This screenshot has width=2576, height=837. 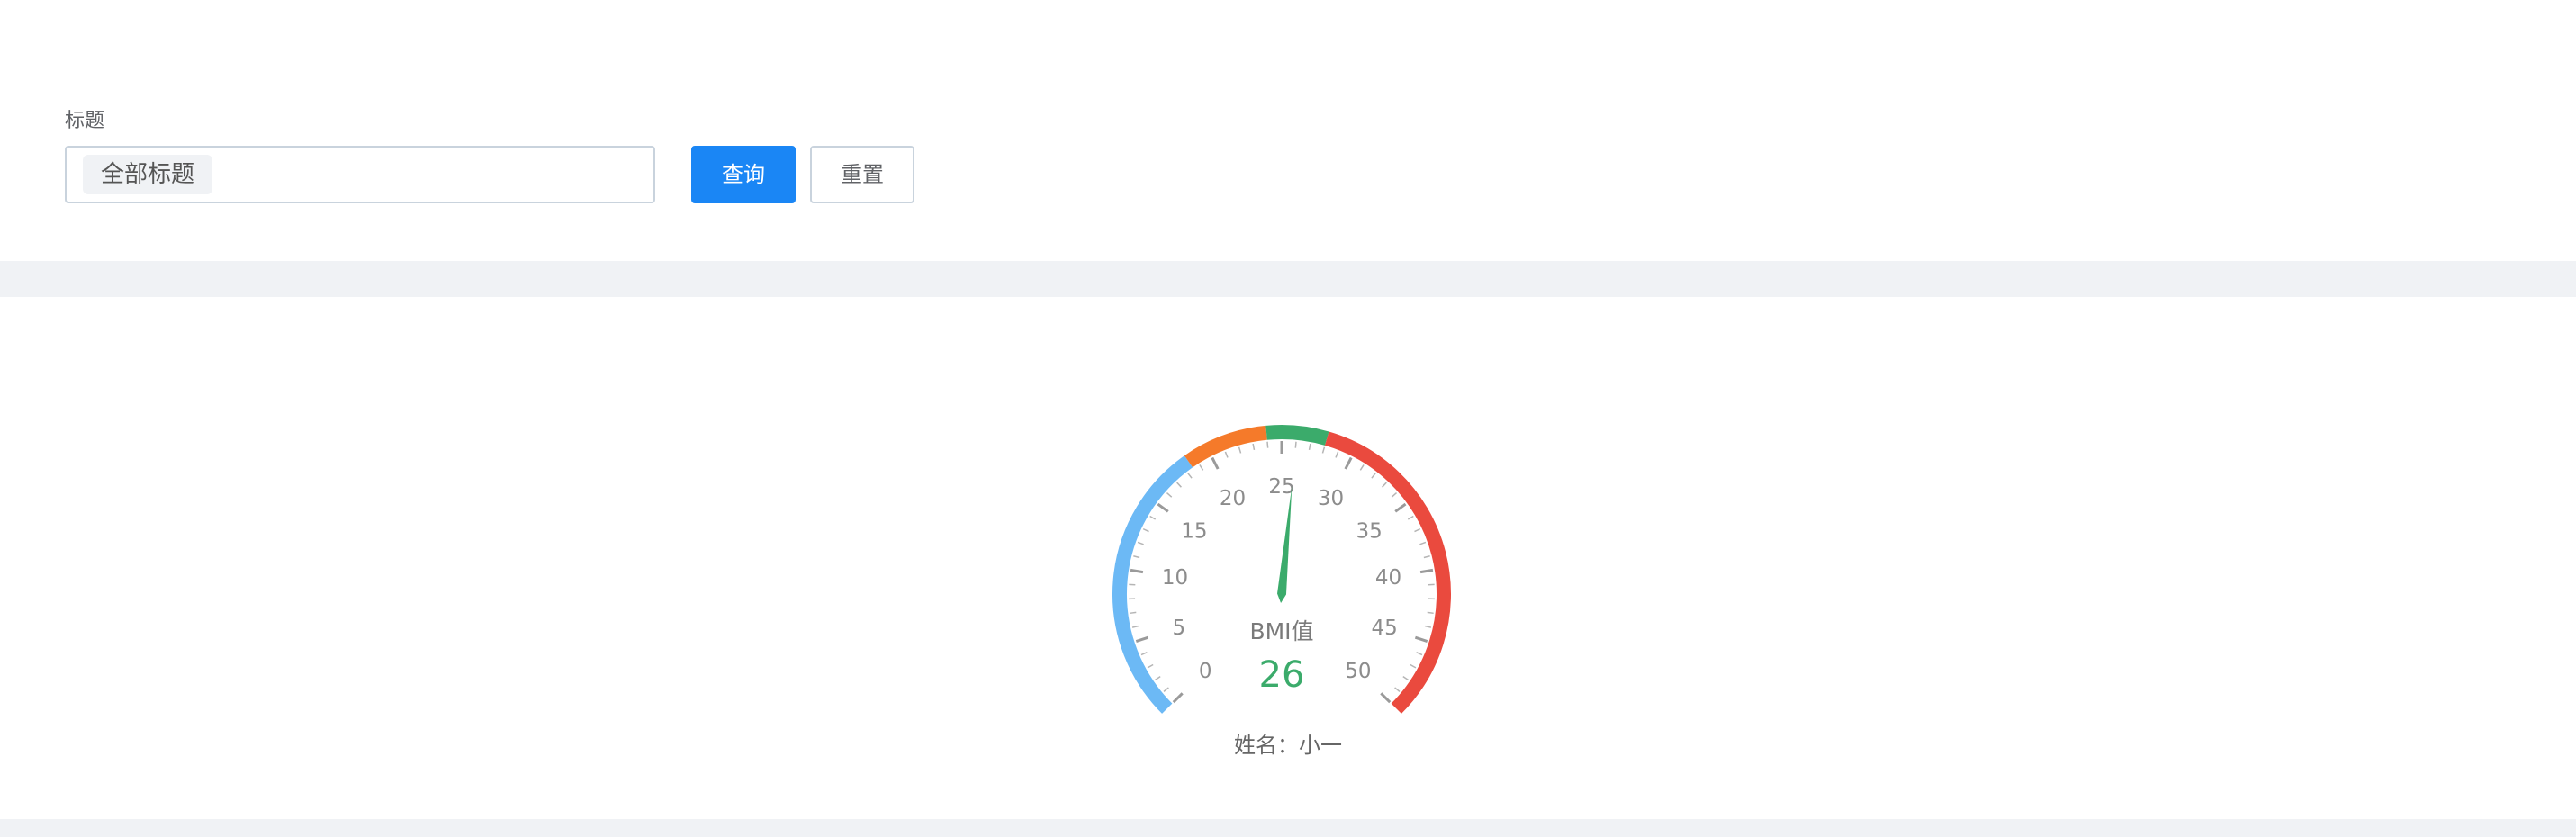 What do you see at coordinates (1285, 544) in the screenshot?
I see `gauge-needle` at bounding box center [1285, 544].